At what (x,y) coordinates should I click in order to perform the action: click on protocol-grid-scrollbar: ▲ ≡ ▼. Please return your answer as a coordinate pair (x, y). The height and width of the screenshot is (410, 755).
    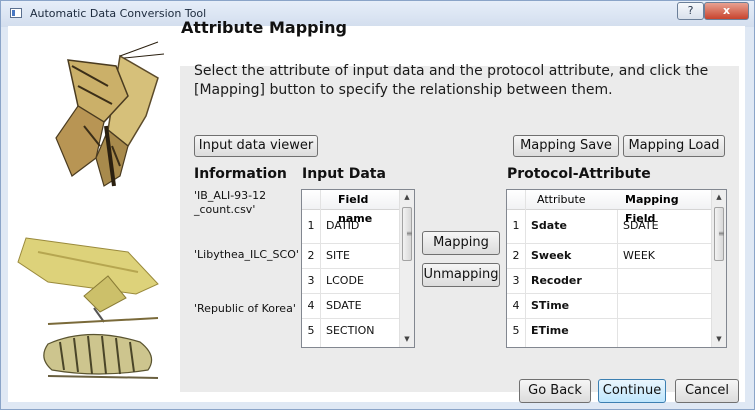
    Looking at the image, I should click on (718, 268).